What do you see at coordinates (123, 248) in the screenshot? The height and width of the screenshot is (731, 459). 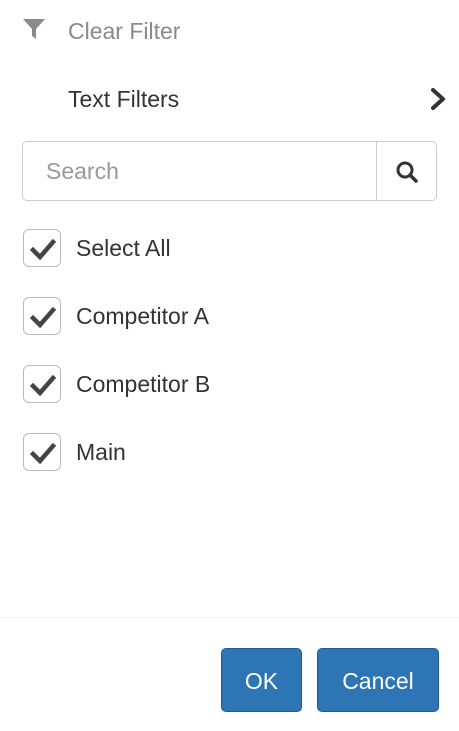 I see `checklist-item-label: Select All` at bounding box center [123, 248].